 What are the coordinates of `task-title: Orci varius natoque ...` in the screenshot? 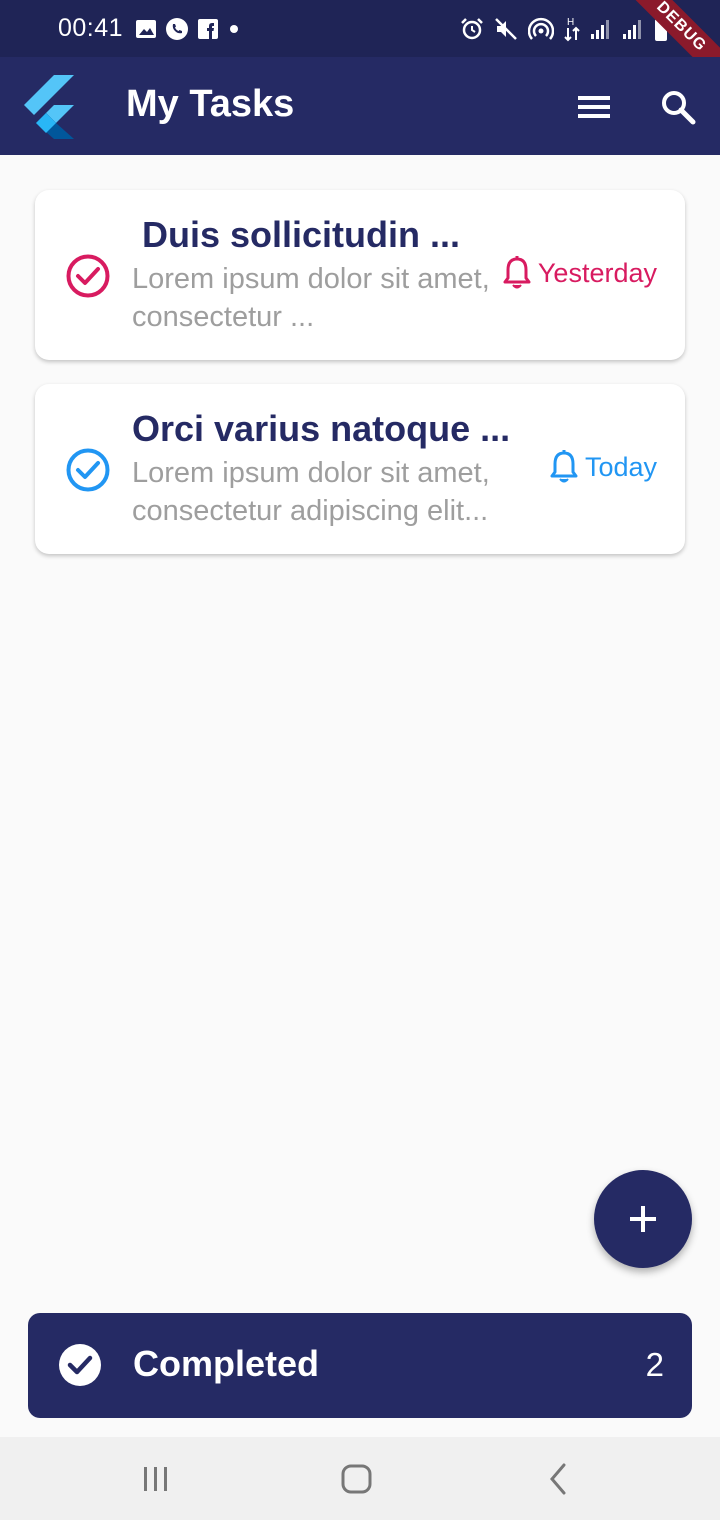 It's located at (321, 428).